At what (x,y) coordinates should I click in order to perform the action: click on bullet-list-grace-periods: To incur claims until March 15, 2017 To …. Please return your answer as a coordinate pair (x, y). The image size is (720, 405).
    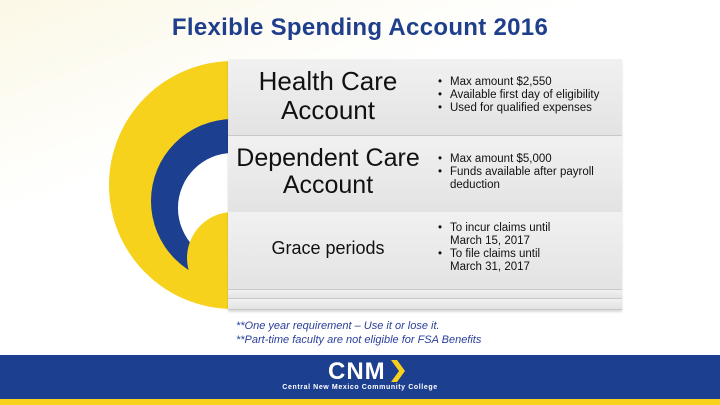
    Looking at the image, I should click on (528, 248).